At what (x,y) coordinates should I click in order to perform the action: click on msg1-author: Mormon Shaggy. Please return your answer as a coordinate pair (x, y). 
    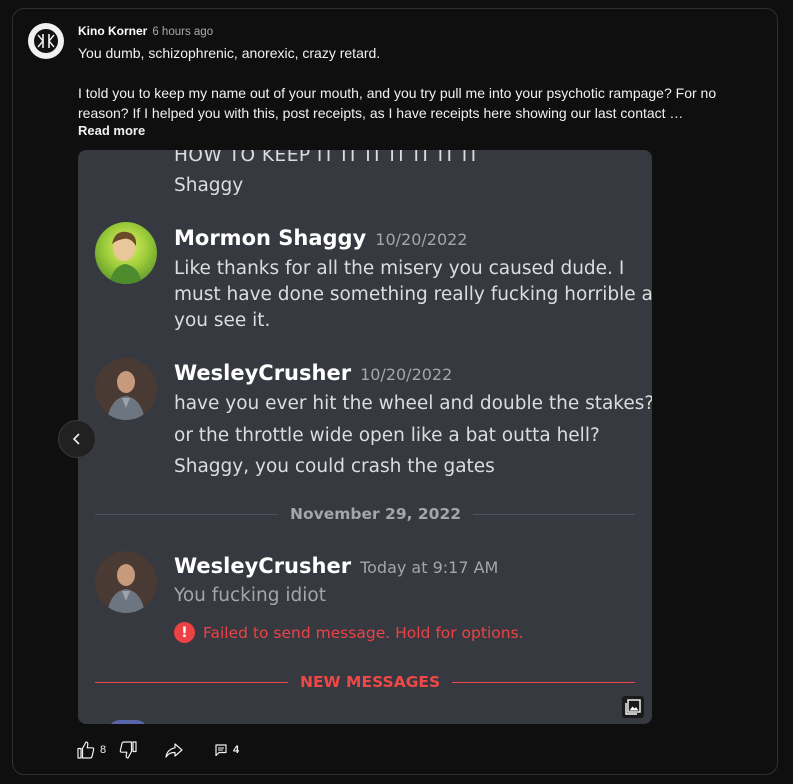
    Looking at the image, I should click on (270, 238).